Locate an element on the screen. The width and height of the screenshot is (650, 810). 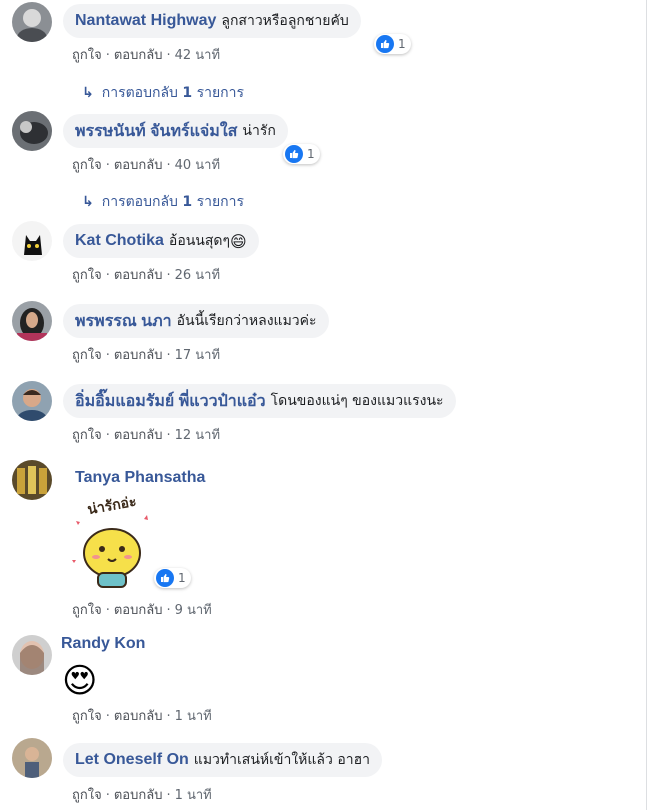
commenter-name: Randy Kon is located at coordinates (103, 644).